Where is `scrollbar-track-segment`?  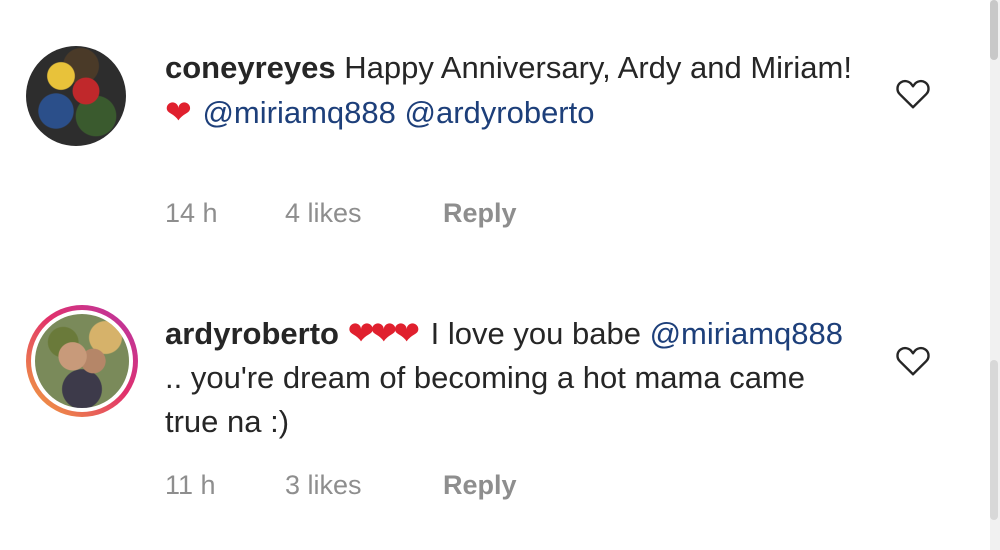
scrollbar-track-segment is located at coordinates (994, 440).